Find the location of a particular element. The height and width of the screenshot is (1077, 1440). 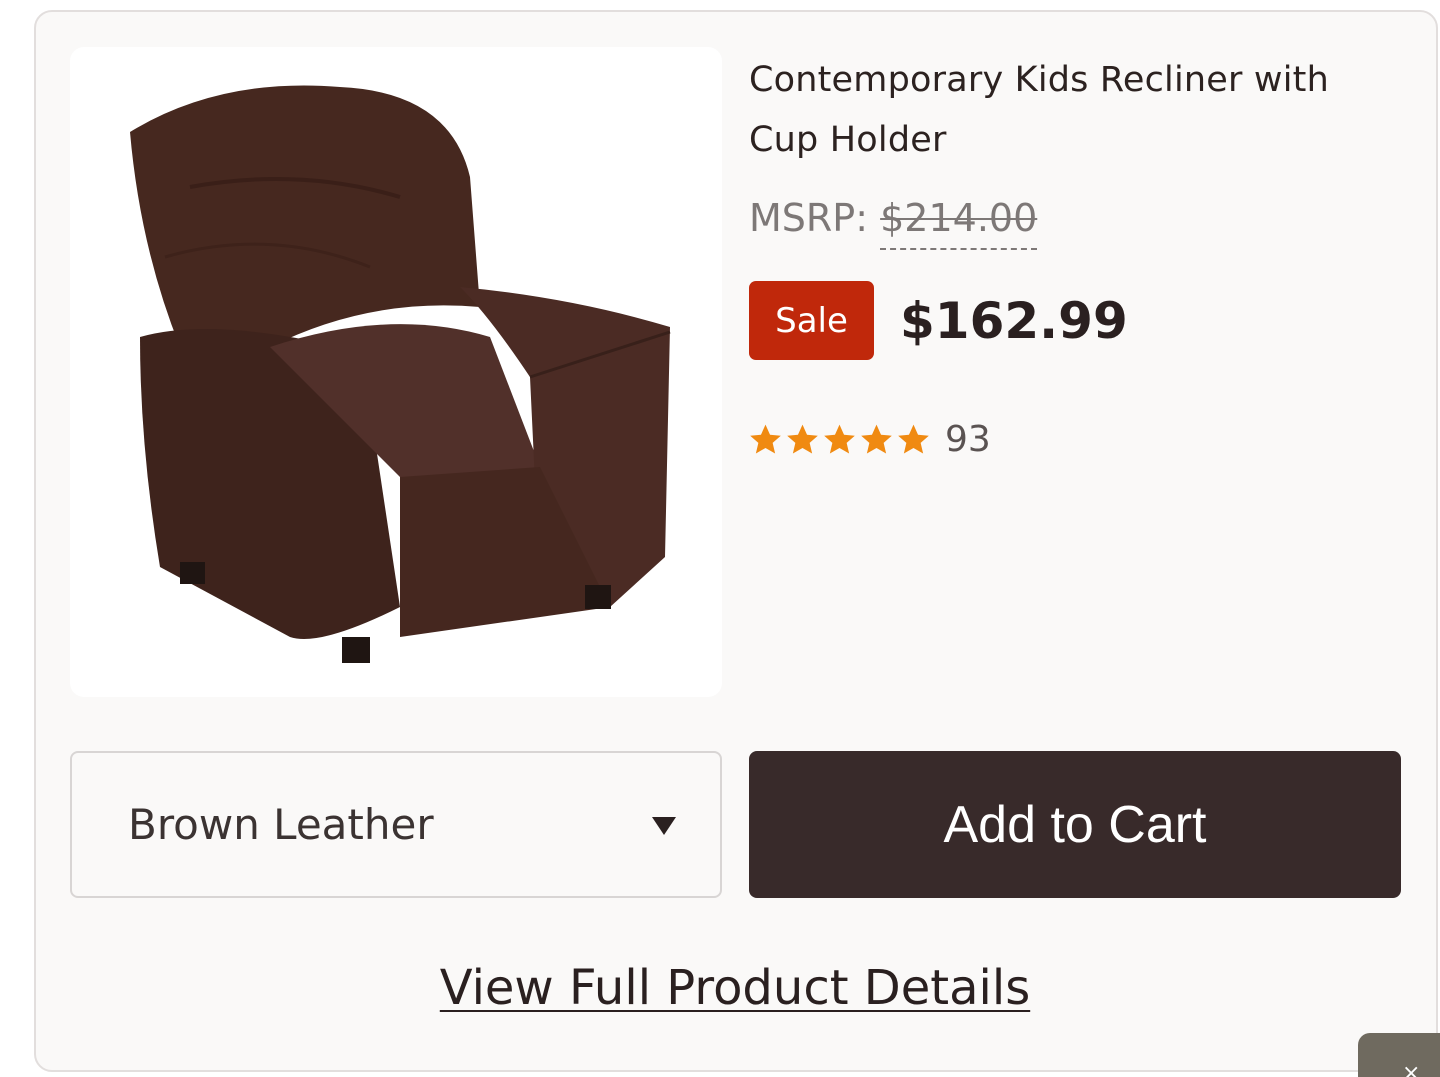

msrp-price: $214.00 is located at coordinates (959, 223).